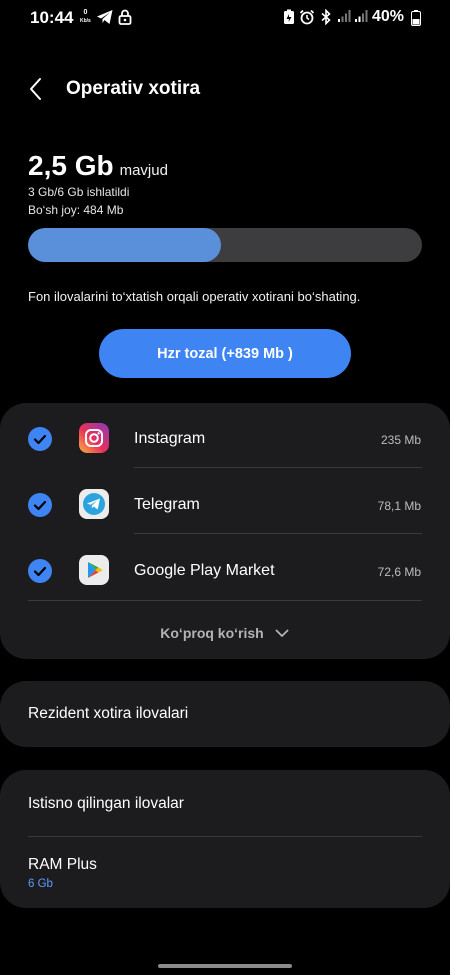 This screenshot has height=975, width=450. Describe the element at coordinates (225, 803) in the screenshot. I see `excluded-apps-item: Istisno qilingan ilovalar` at that location.